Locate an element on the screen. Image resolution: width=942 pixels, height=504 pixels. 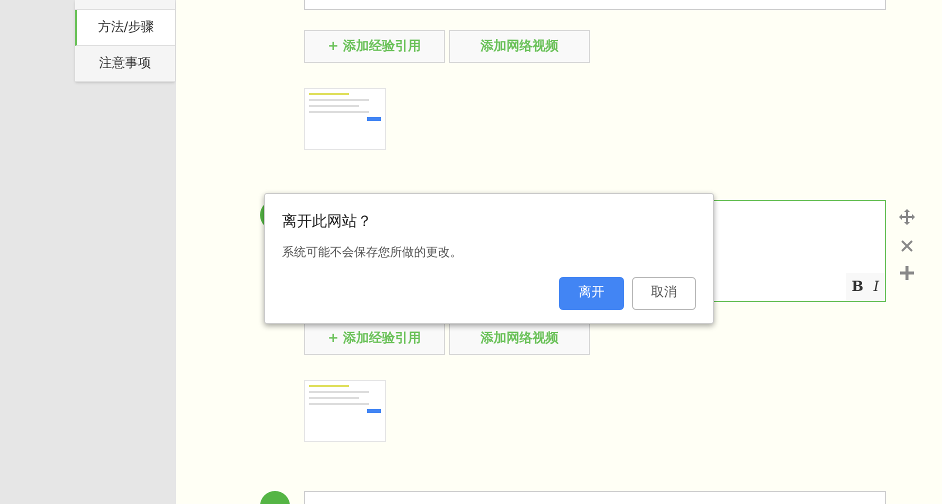
move-icon is located at coordinates (907, 217).